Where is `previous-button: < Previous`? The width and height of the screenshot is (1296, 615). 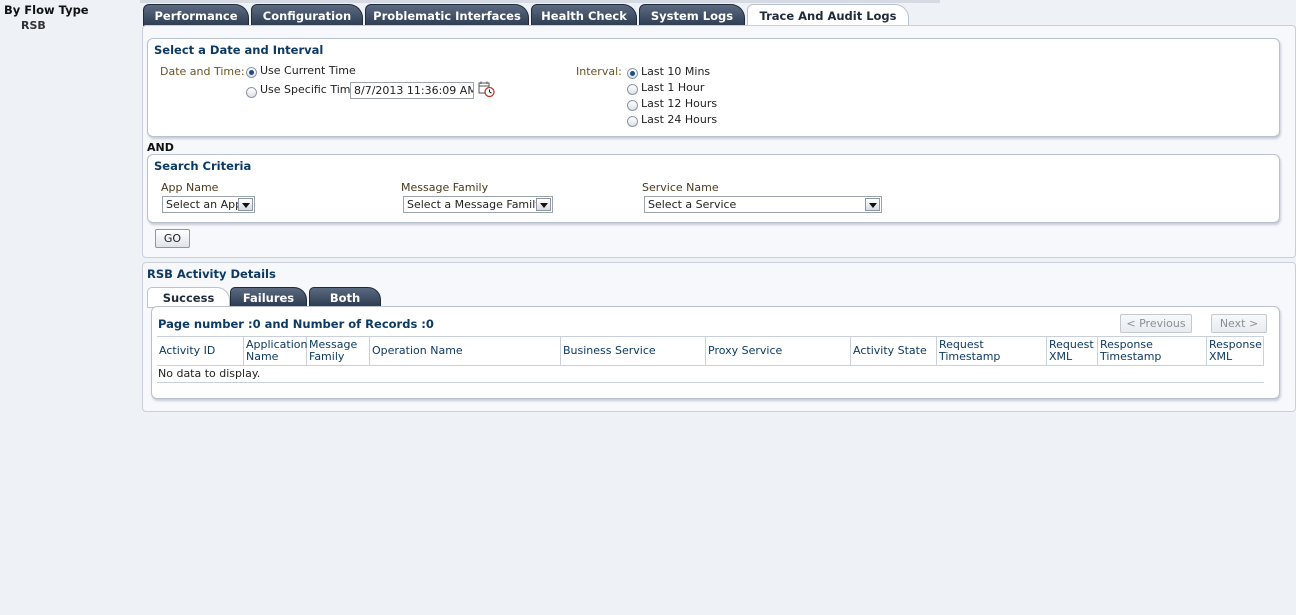
previous-button: < Previous is located at coordinates (1156, 323).